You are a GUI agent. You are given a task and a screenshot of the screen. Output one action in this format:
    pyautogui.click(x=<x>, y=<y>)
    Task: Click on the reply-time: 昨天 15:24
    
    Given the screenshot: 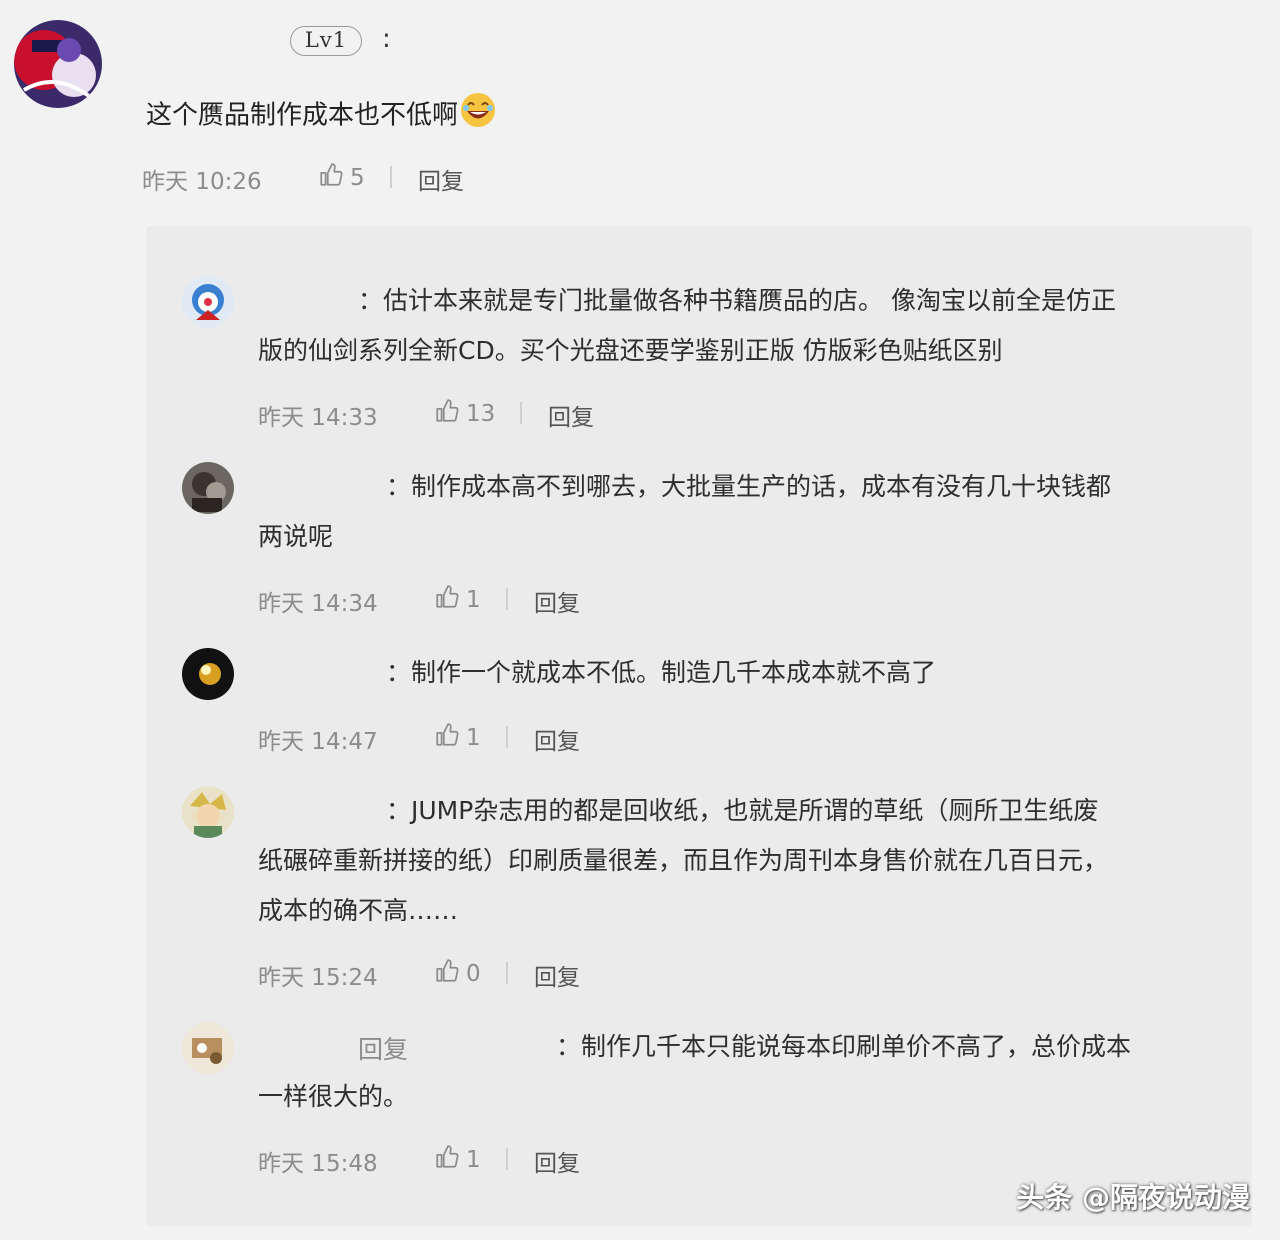 What is the action you would take?
    pyautogui.click(x=318, y=978)
    